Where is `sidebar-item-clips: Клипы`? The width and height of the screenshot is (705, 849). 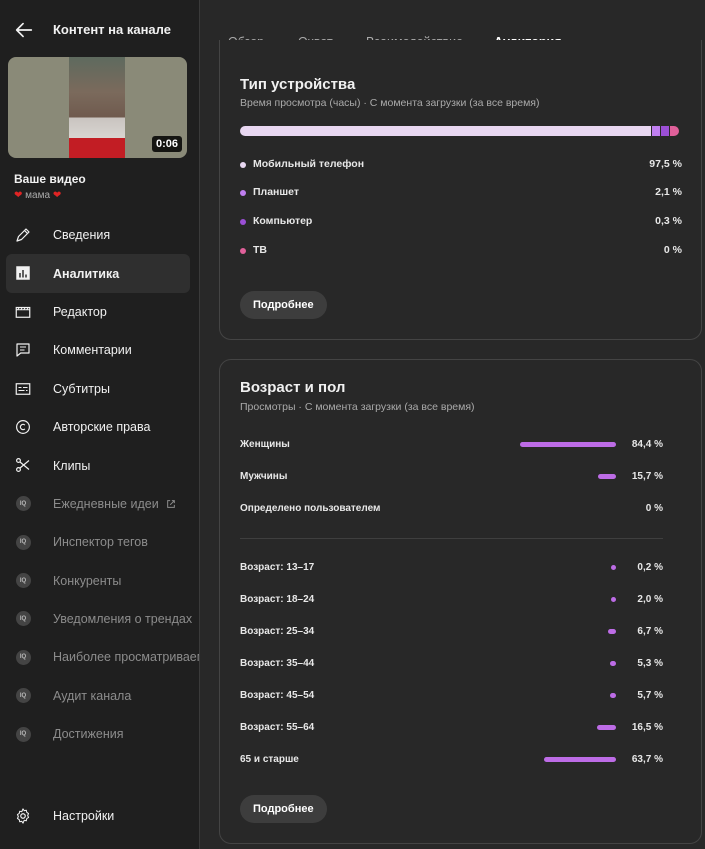 sidebar-item-clips: Клипы is located at coordinates (99, 465).